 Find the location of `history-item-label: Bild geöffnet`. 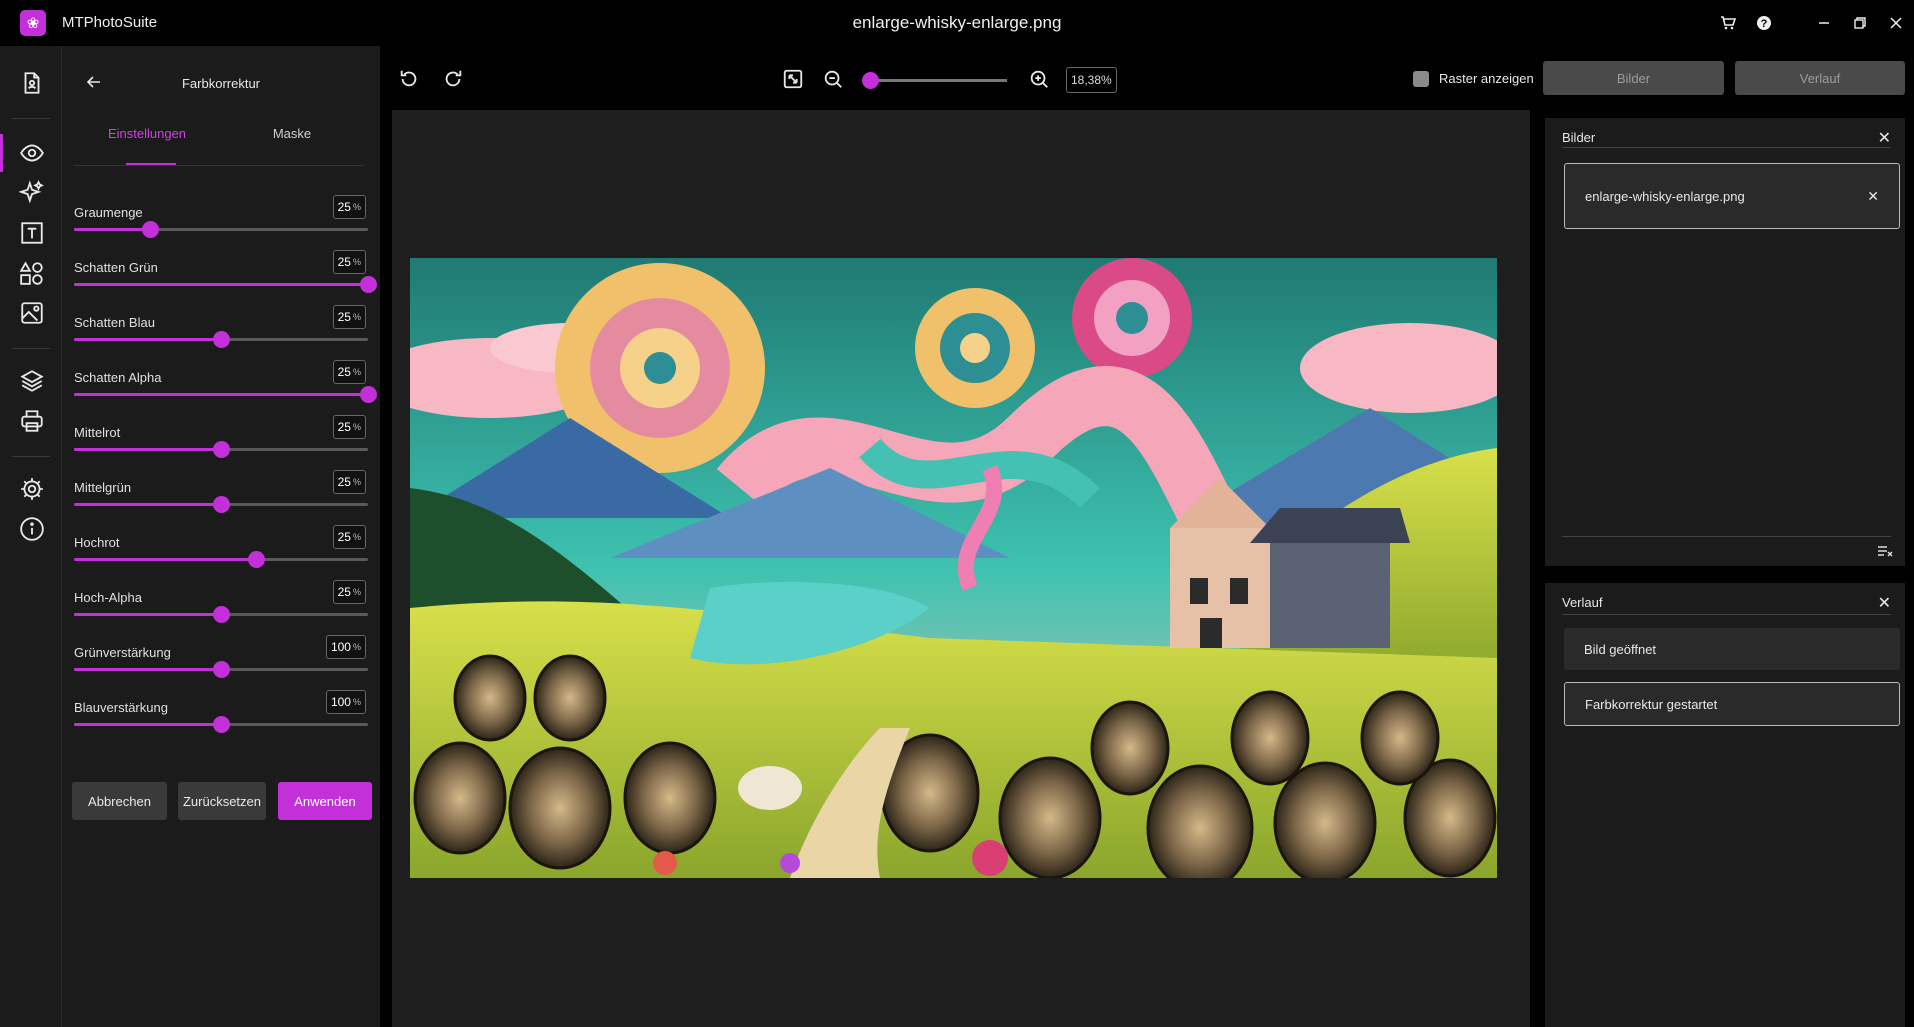

history-item-label: Bild geöffnet is located at coordinates (1620, 649).